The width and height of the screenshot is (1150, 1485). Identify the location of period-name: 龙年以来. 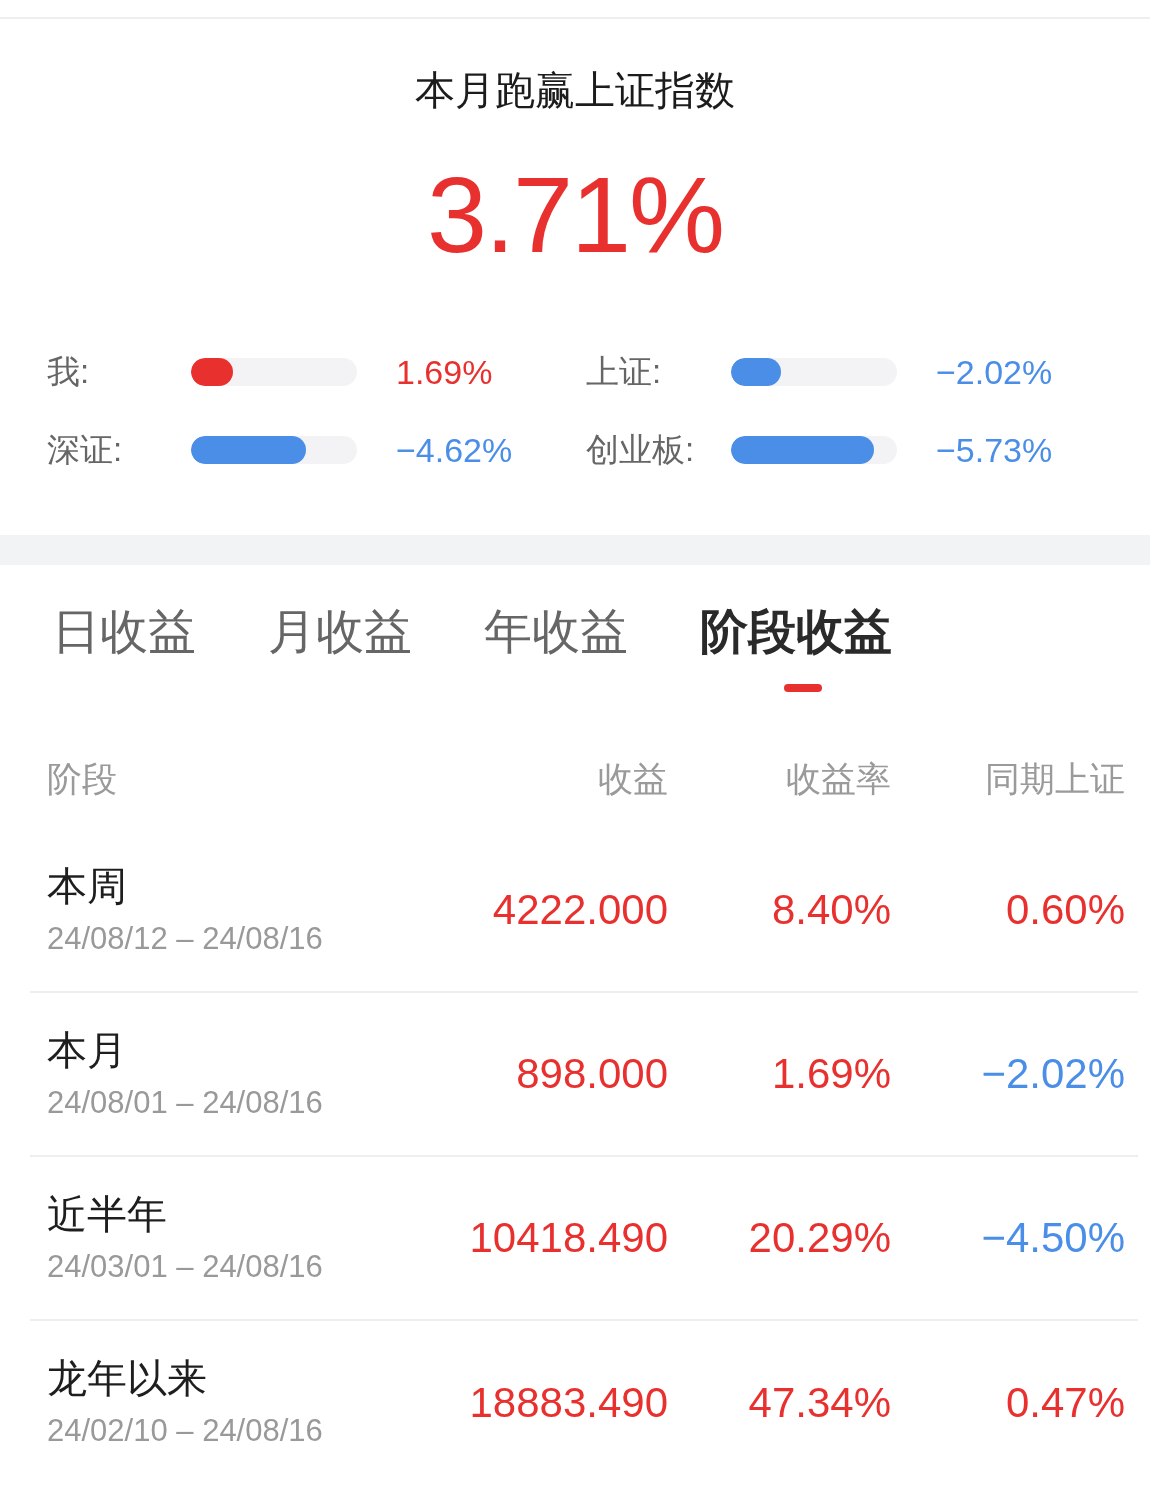
(127, 1378).